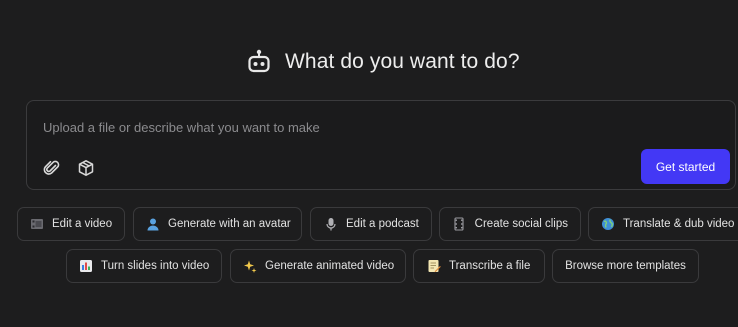 The width and height of the screenshot is (738, 327). I want to click on chip-generate-avatar: Generate with an avatar, so click(217, 224).